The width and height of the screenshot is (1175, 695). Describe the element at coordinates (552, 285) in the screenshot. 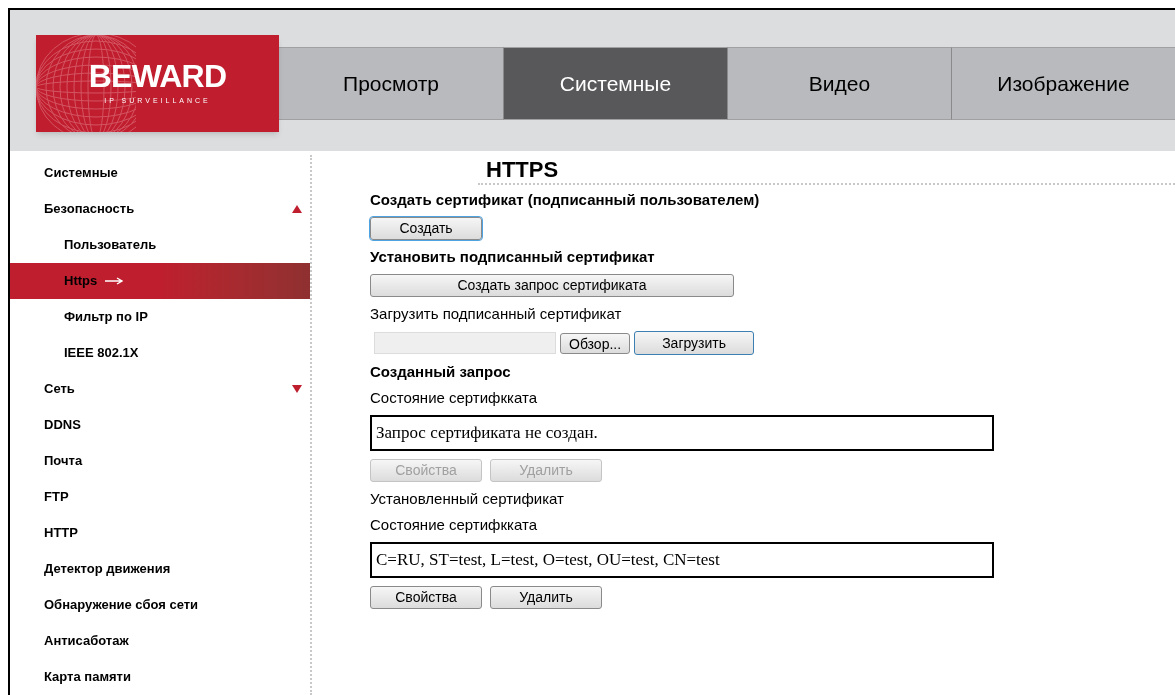

I see `form-button: Создать запрос сертификата` at that location.